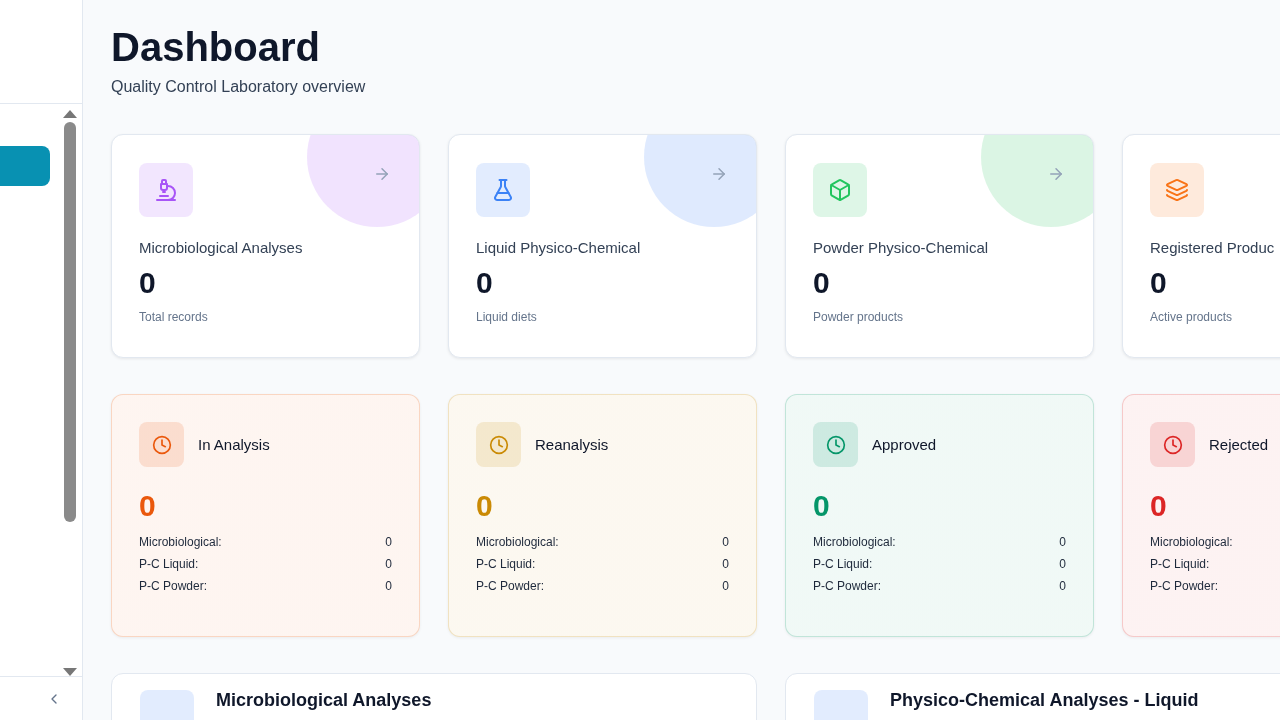  I want to click on card-caption: Active products, so click(1192, 317).